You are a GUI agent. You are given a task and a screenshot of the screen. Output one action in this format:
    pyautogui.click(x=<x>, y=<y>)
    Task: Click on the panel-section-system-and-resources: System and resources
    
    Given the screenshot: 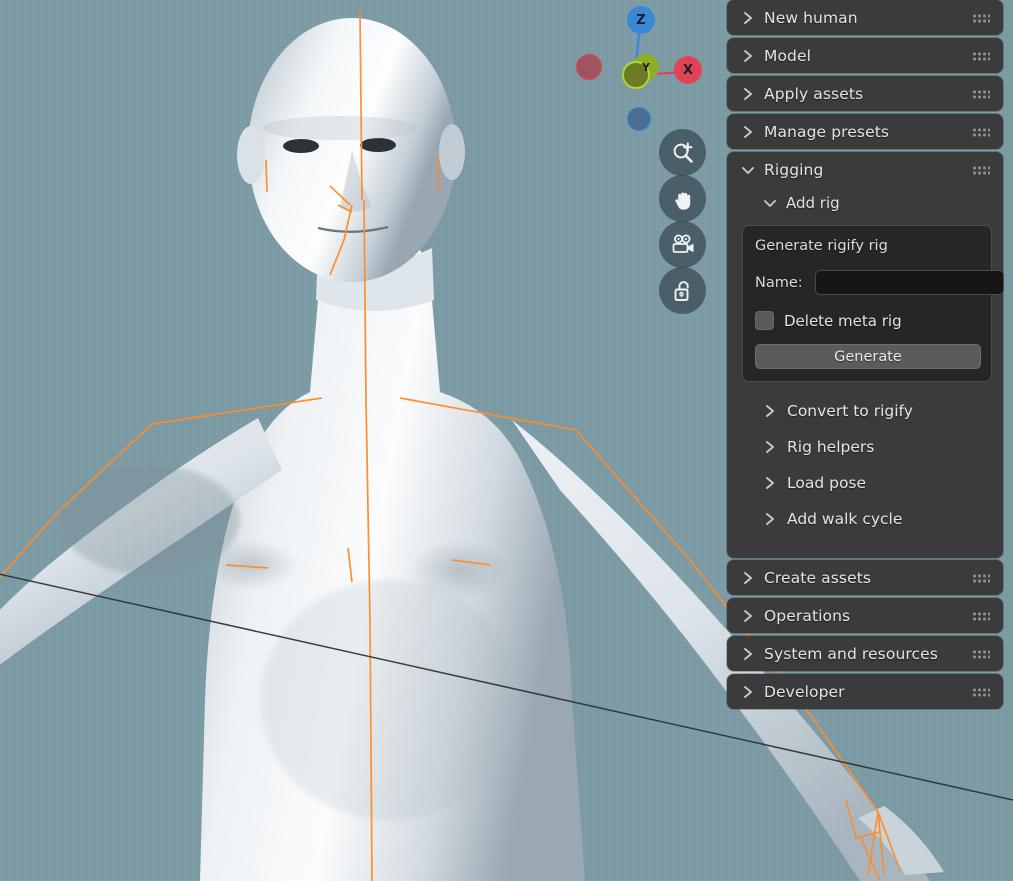 What is the action you would take?
    pyautogui.click(x=865, y=653)
    